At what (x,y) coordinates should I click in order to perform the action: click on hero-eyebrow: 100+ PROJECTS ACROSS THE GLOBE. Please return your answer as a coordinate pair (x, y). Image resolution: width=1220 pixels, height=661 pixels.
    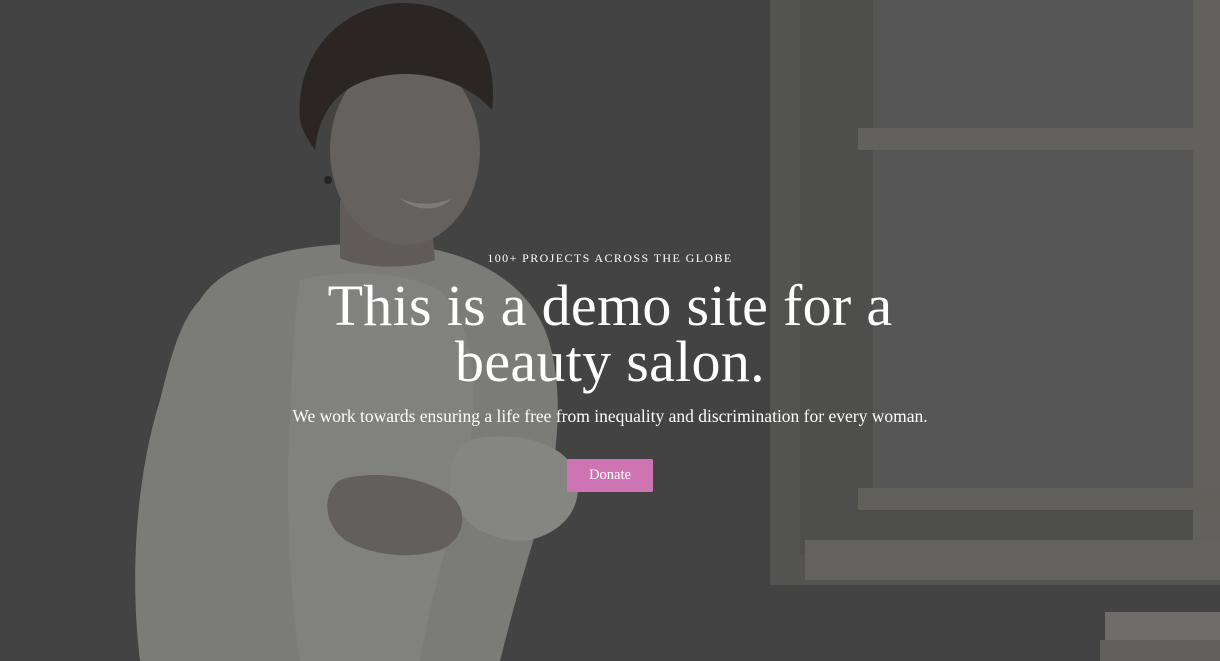
    Looking at the image, I should click on (610, 258).